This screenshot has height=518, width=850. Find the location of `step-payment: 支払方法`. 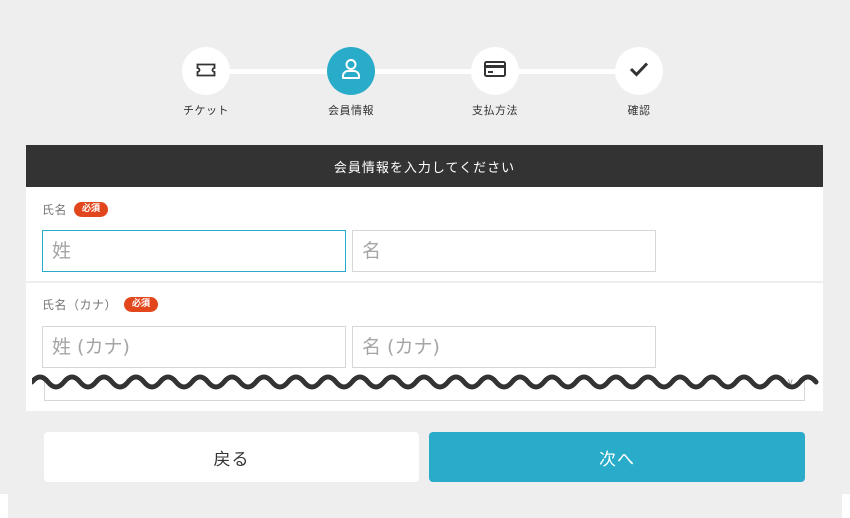

step-payment: 支払方法 is located at coordinates (495, 82).